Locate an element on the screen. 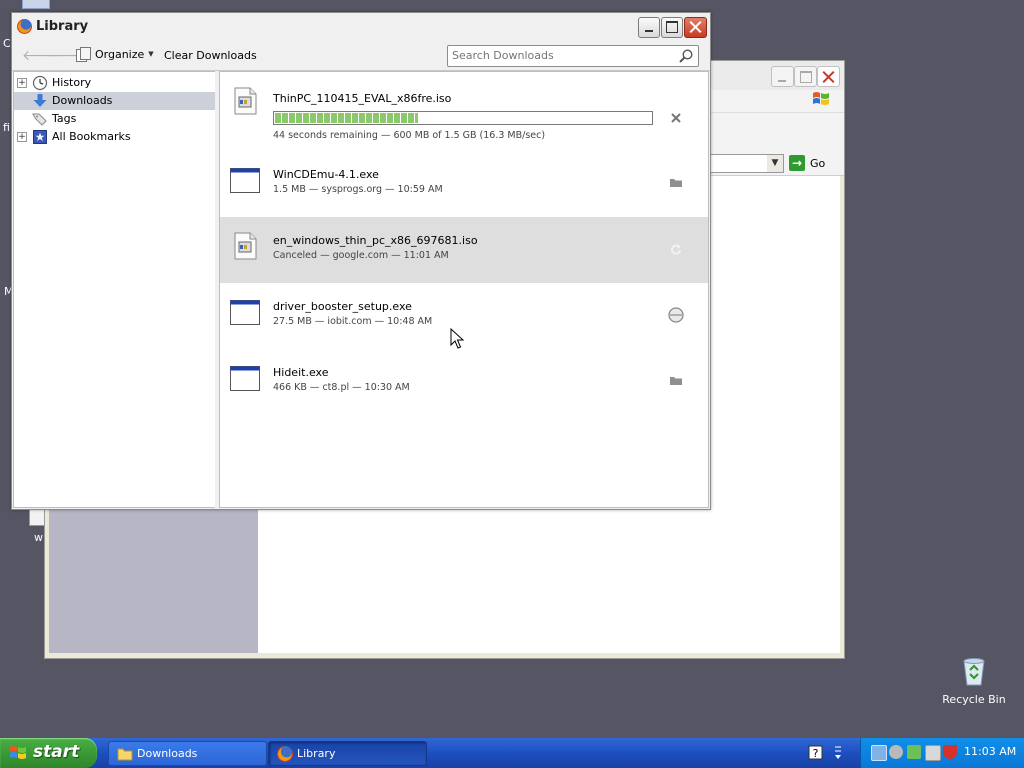  download-filename: en_windows_thin_pc_x86_697681.iso is located at coordinates (375, 240).